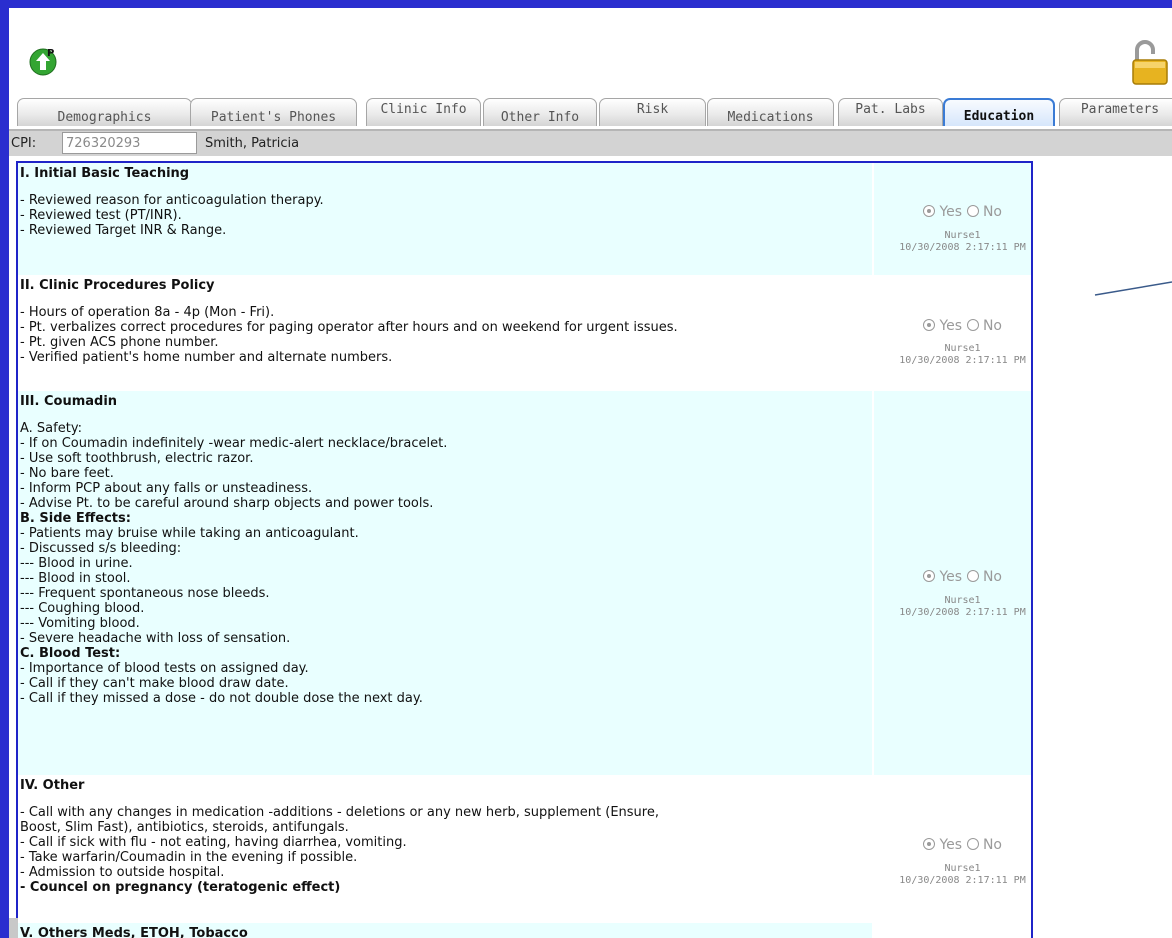  Describe the element at coordinates (134, 932) in the screenshot. I see `section-title: V. Others Meds, ETOH, Tobacco` at that location.